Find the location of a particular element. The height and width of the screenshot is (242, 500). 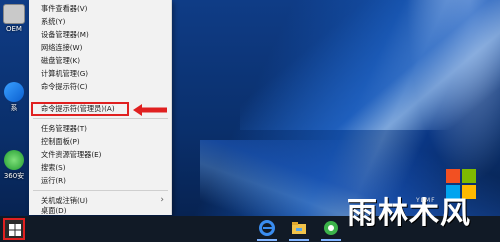

menu-item-label: 控制面板(P) is located at coordinates (60, 141).